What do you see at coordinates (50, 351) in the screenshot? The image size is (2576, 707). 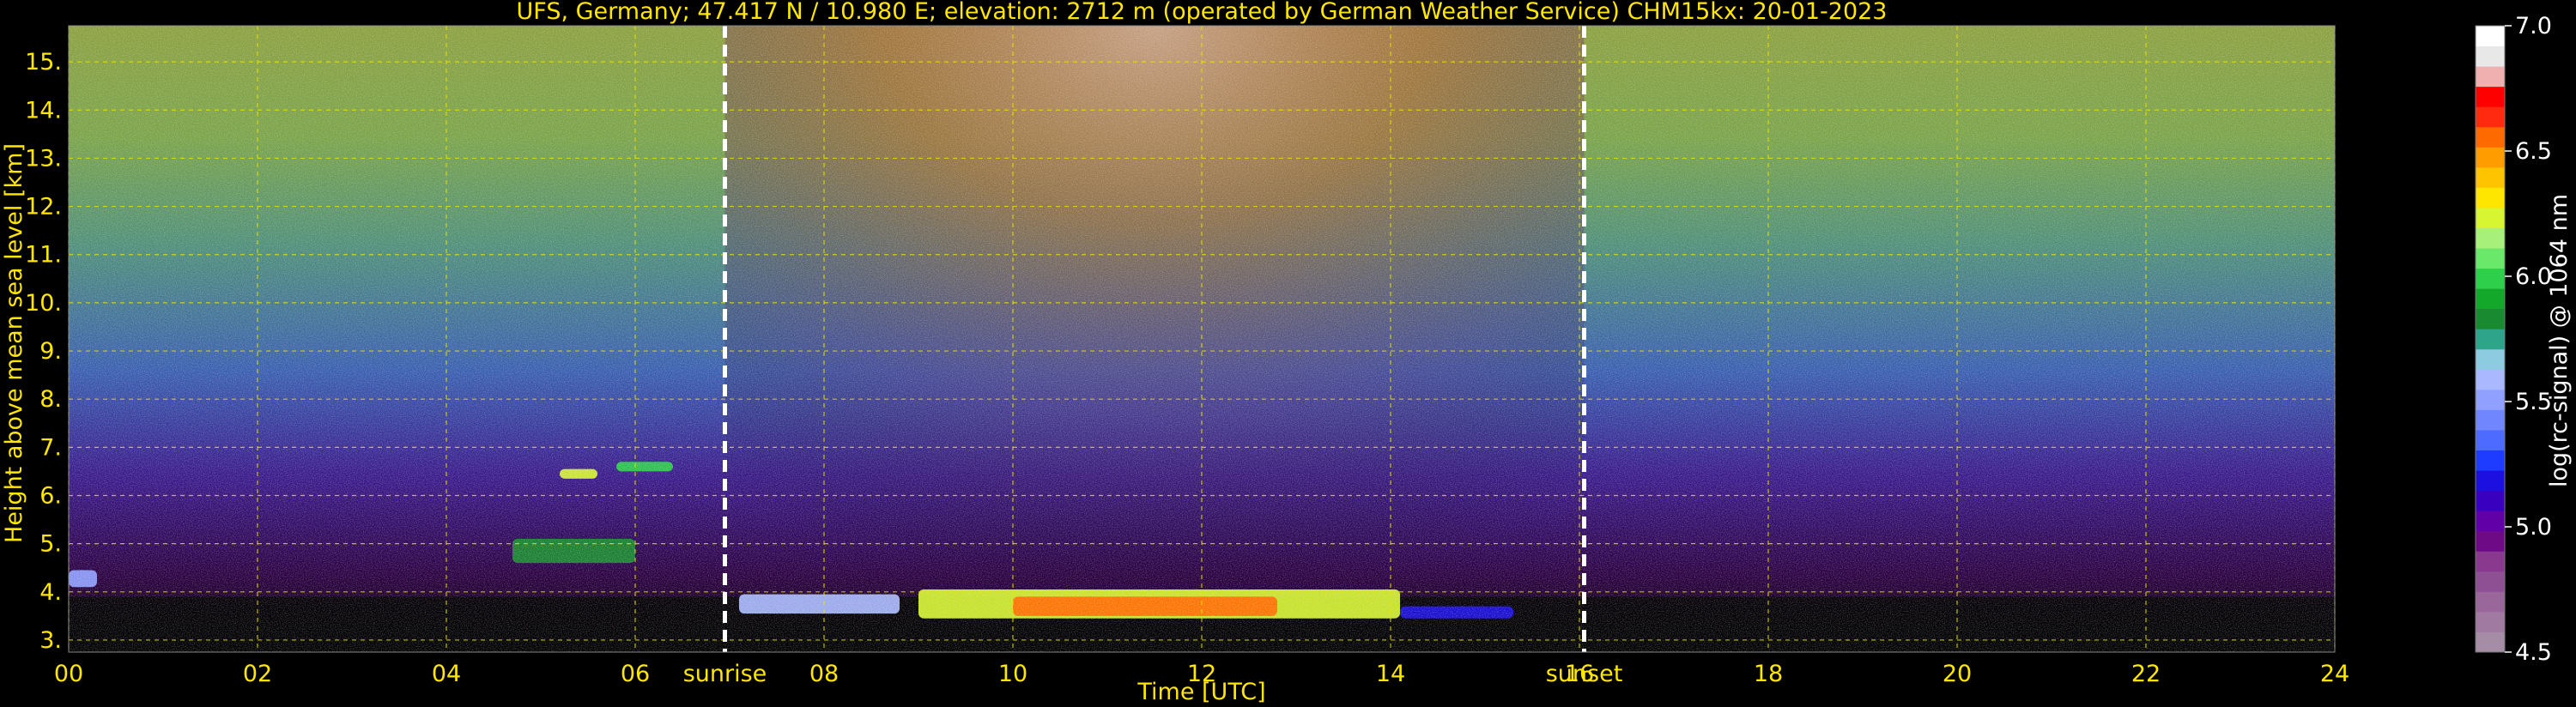 I see `y-tick-label: 9.` at bounding box center [50, 351].